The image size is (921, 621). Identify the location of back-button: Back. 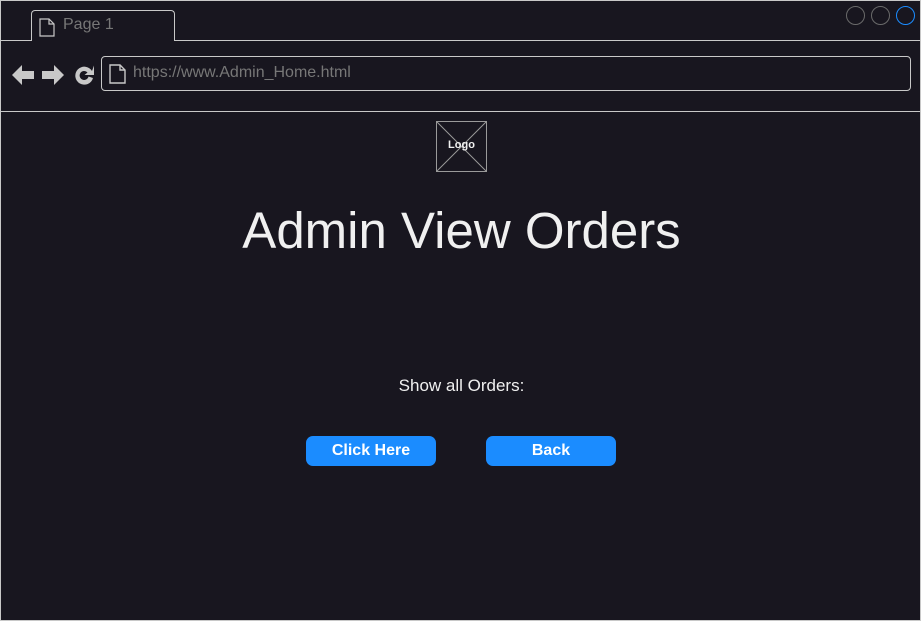
(551, 451).